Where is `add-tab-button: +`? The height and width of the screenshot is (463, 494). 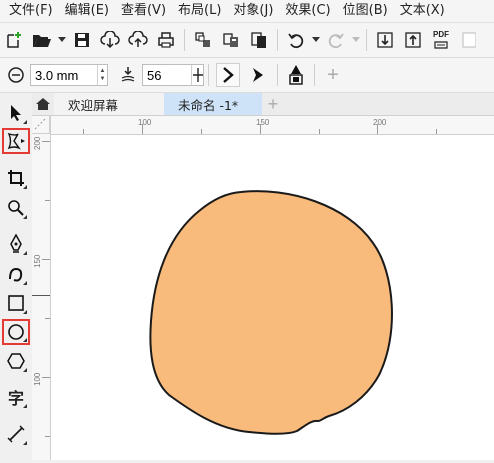 add-tab-button: + is located at coordinates (273, 104).